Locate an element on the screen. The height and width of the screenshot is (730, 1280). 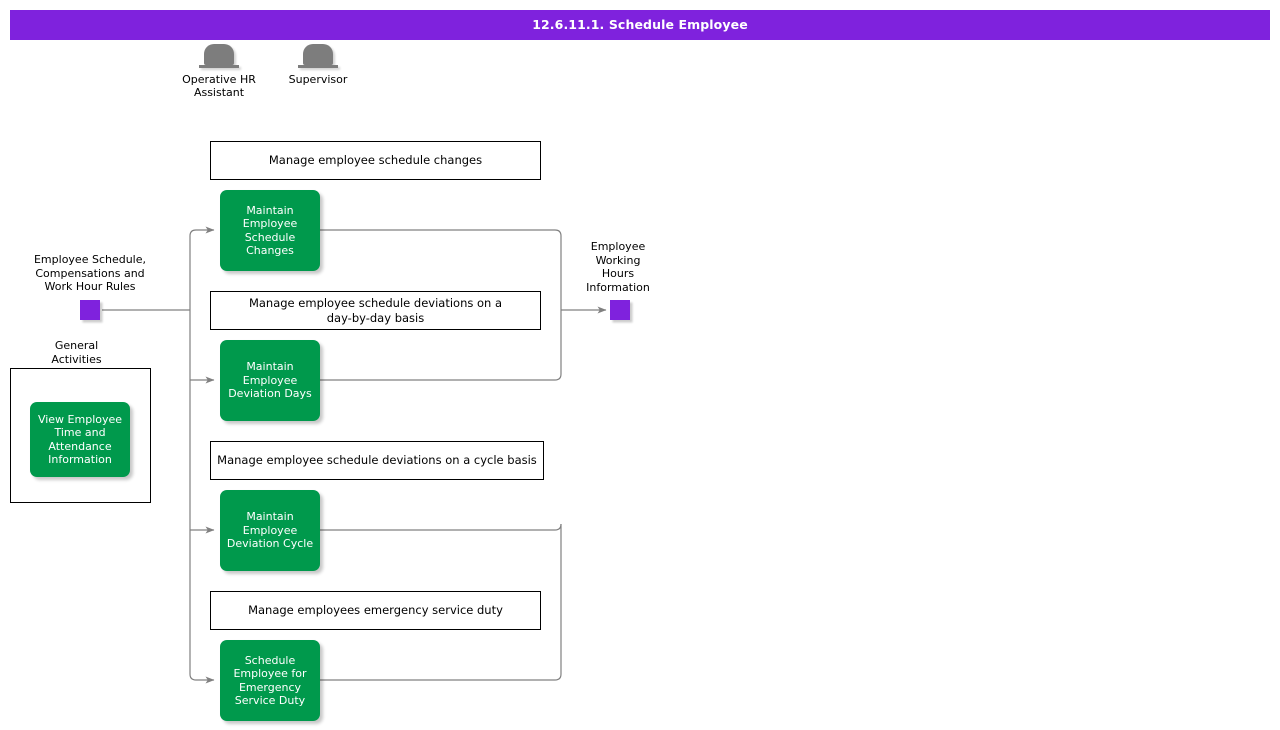
diagram-title-bar: 12.6.11.1. Schedule Employee is located at coordinates (640, 25).